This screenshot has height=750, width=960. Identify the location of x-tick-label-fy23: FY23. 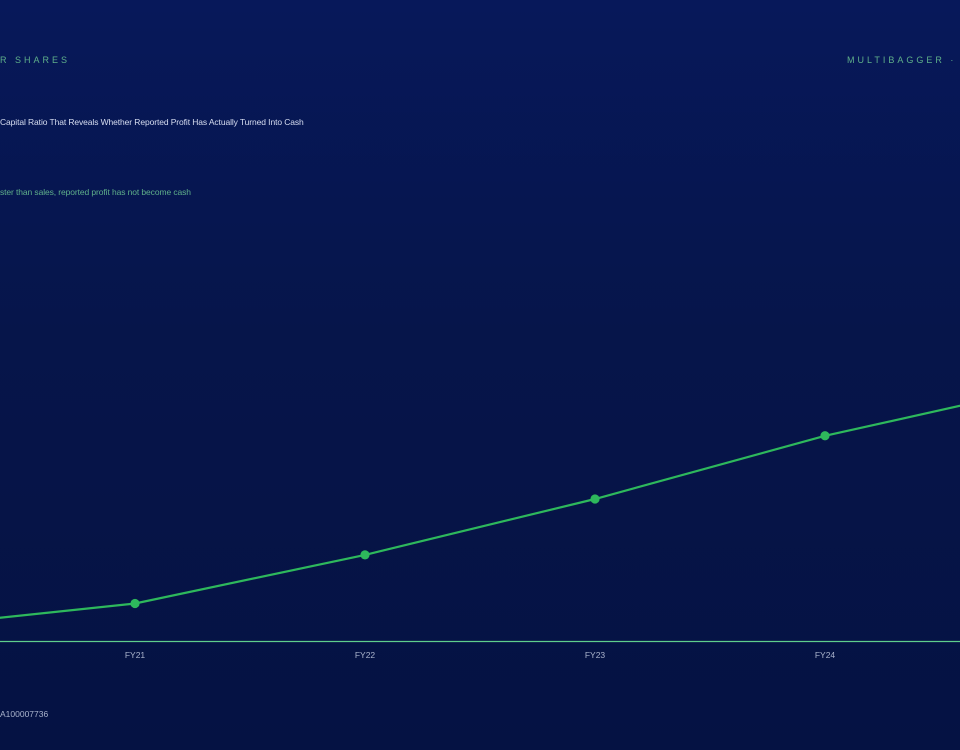
(595, 655).